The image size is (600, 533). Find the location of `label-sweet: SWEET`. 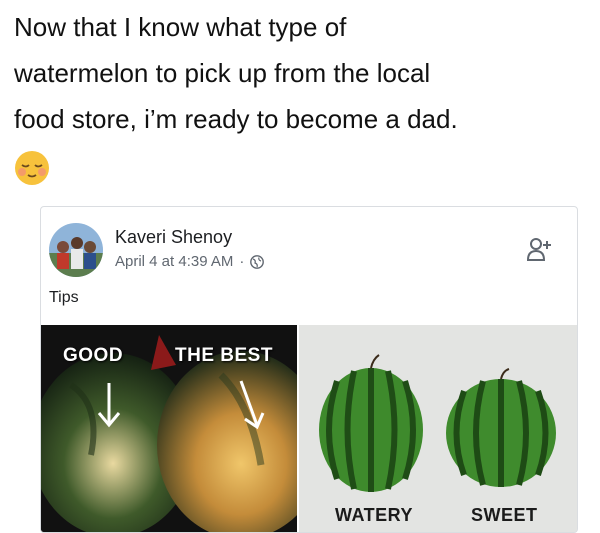

label-sweet: SWEET is located at coordinates (504, 515).